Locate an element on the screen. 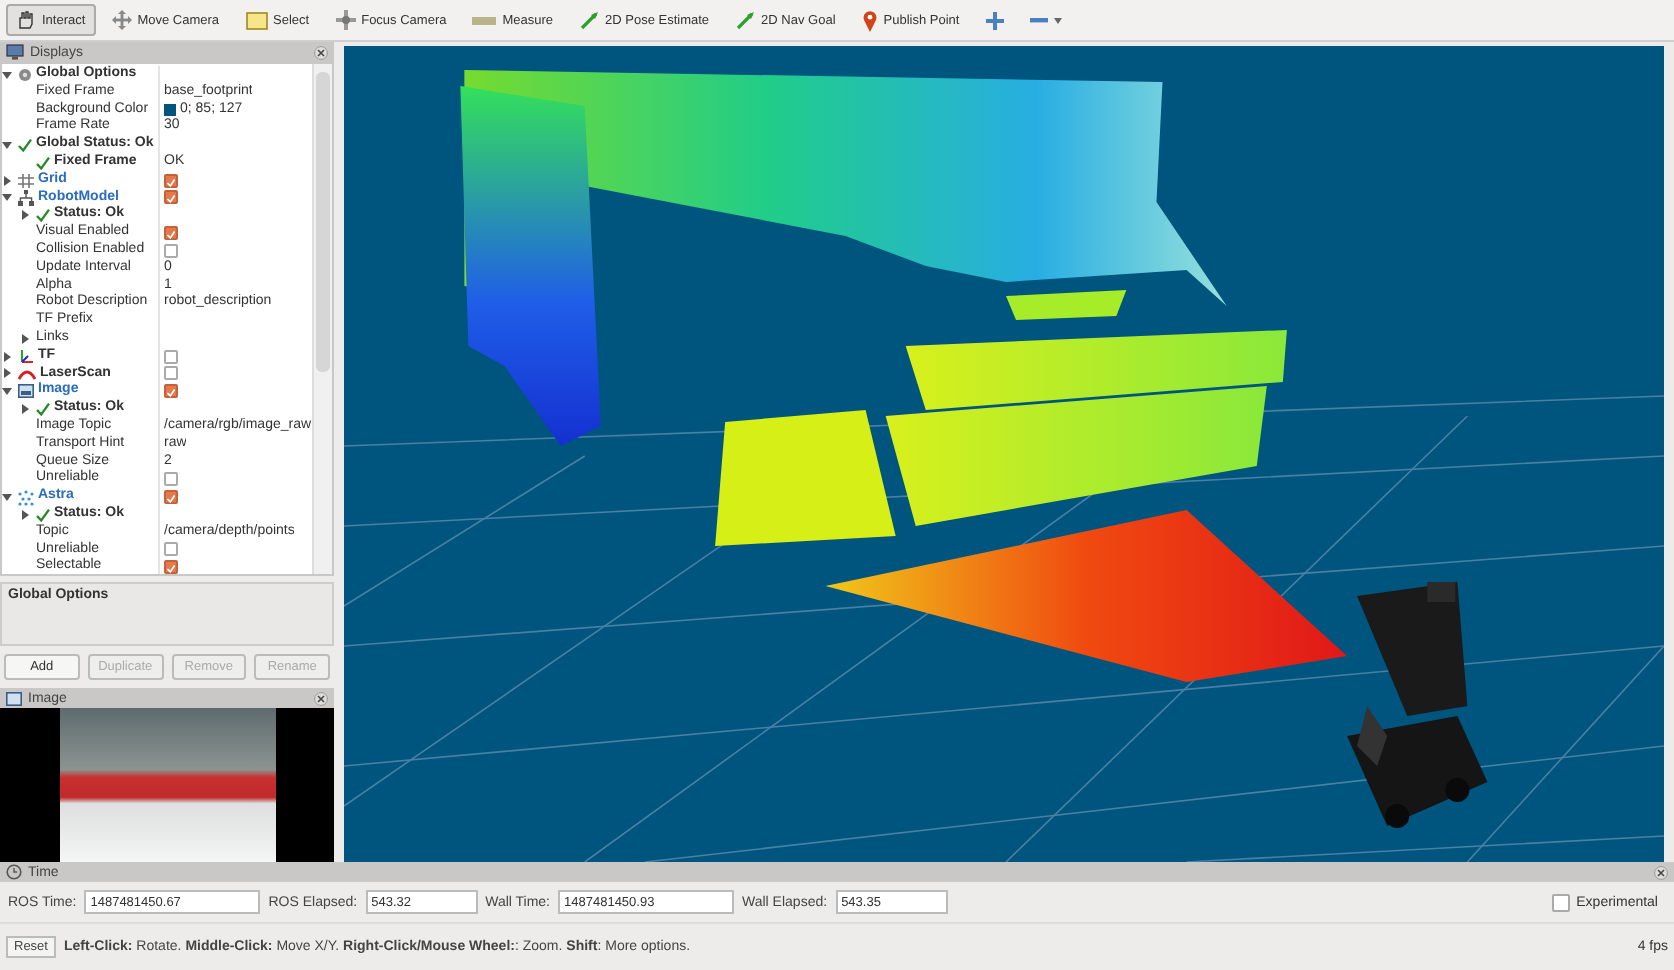 The height and width of the screenshot is (970, 1674). gear-icon is located at coordinates (25, 74).